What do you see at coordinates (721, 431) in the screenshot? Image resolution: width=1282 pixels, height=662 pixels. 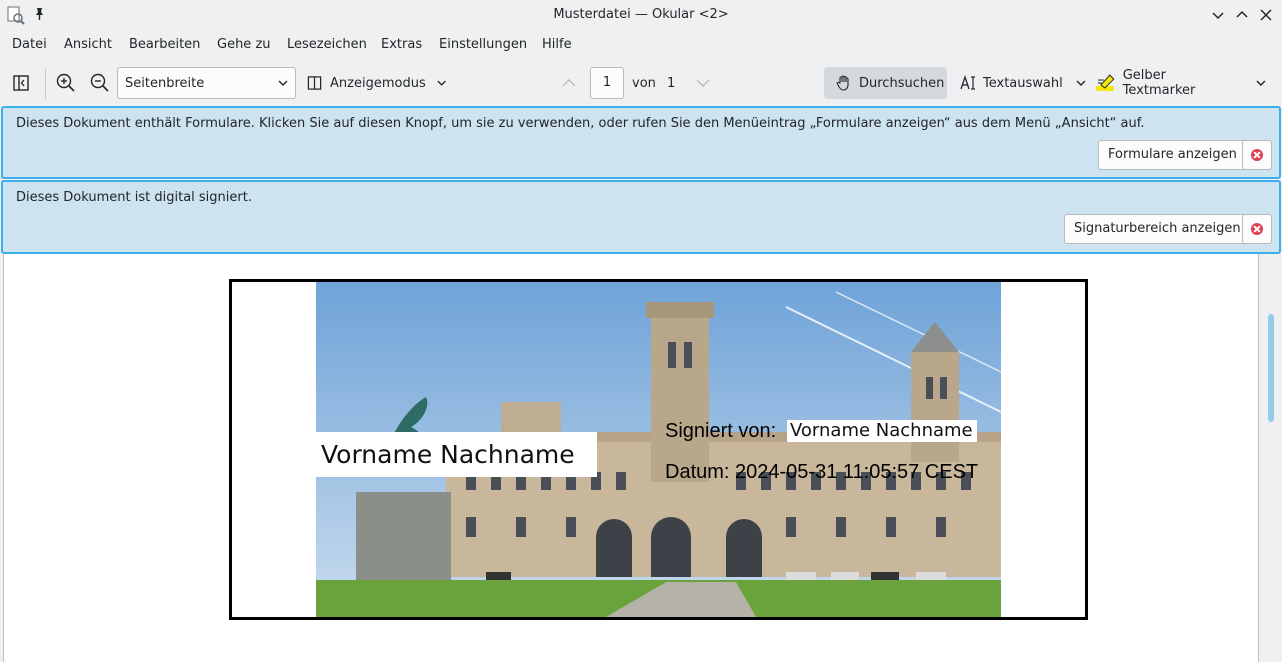 I see `signed-by-label: Signiert von:` at bounding box center [721, 431].